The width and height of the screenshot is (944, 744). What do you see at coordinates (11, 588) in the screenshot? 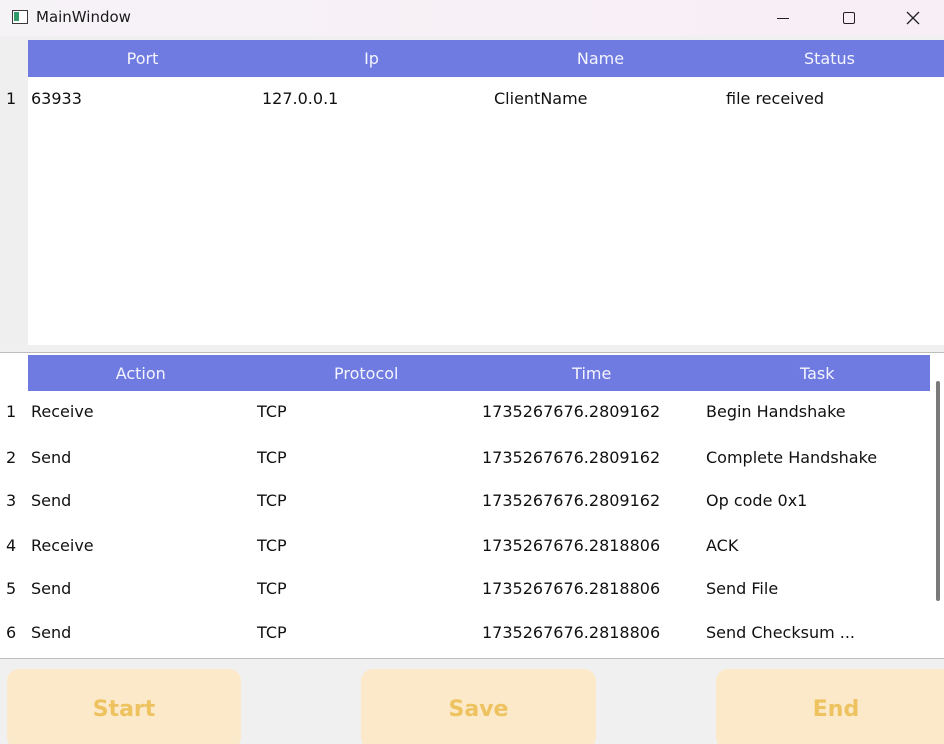
I see `row-number: 5` at bounding box center [11, 588].